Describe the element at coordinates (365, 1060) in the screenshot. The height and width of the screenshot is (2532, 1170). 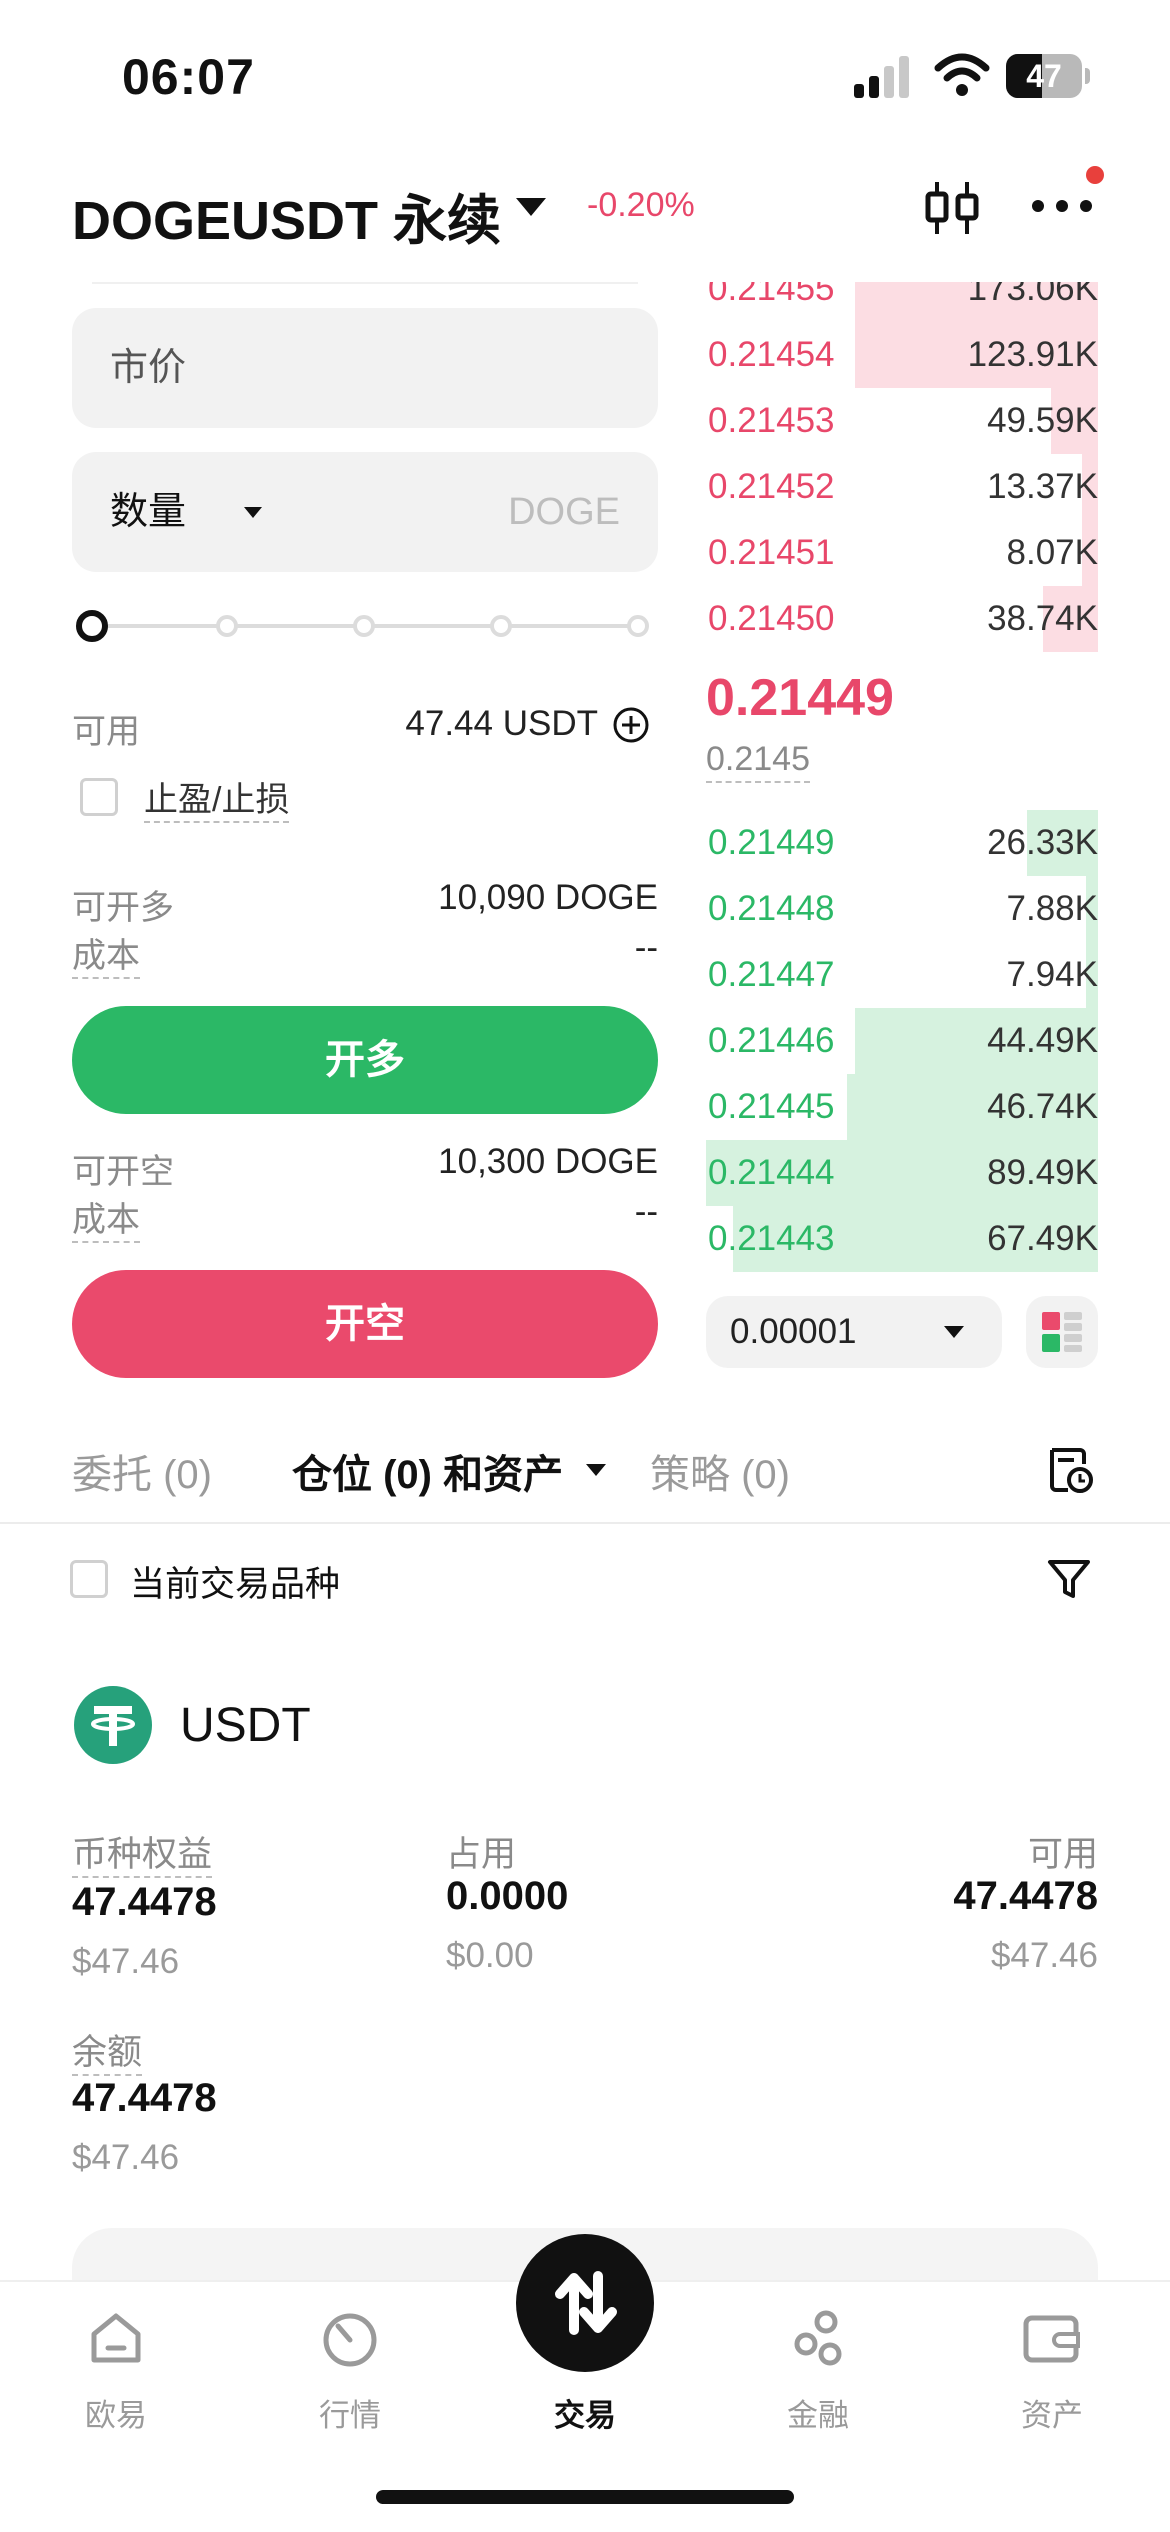
I see `open-long-button: 开多` at that location.